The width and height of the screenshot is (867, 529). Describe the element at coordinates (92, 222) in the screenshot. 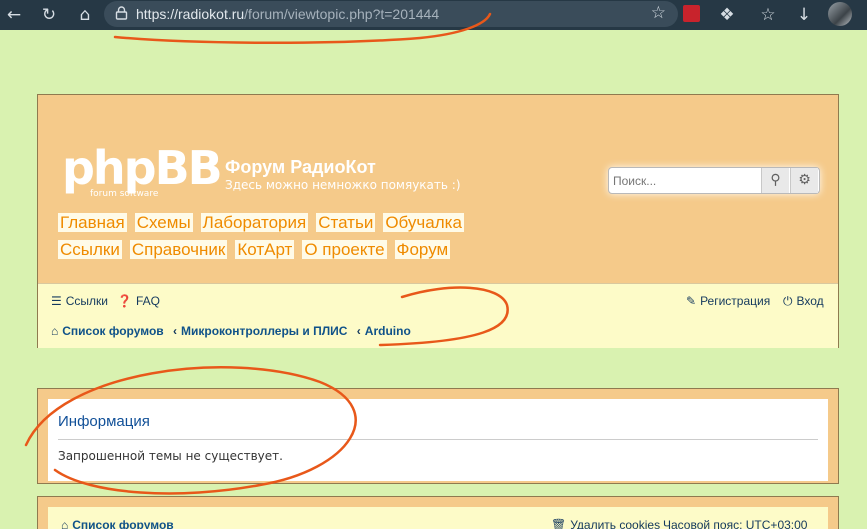

I see `nav-link-home: Главная` at that location.